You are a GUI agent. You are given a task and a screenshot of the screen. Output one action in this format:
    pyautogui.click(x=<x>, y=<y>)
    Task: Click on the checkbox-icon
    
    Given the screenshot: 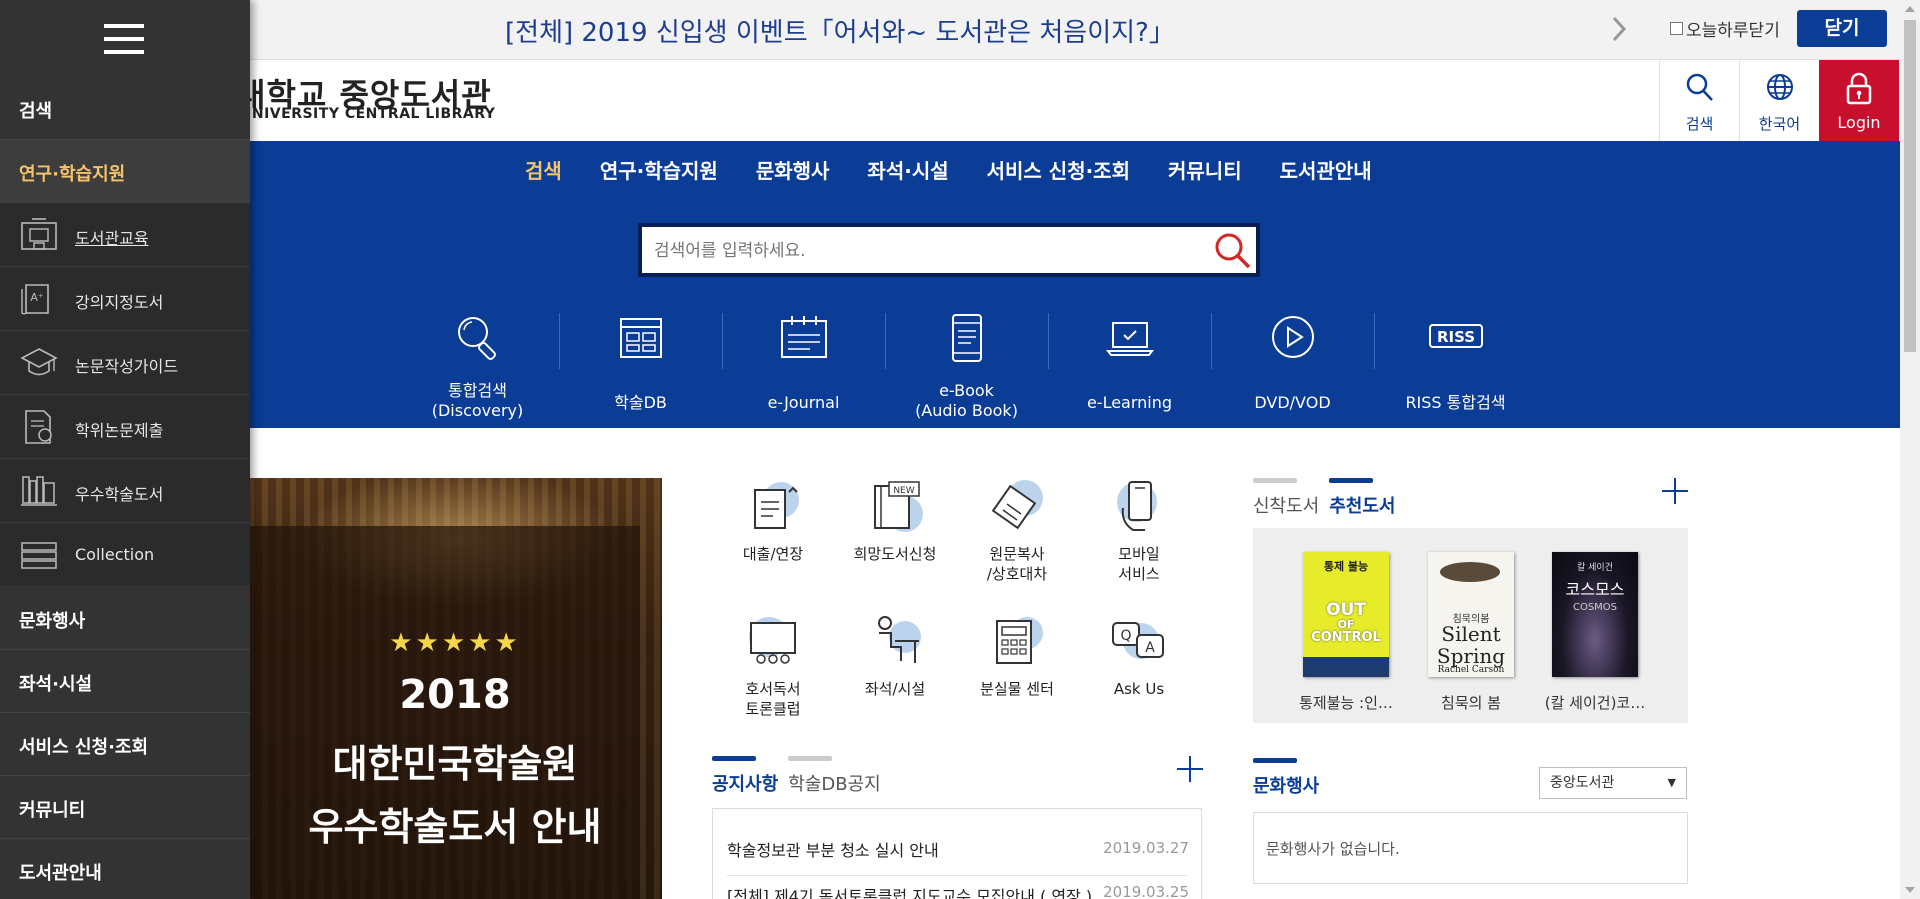 What is the action you would take?
    pyautogui.click(x=1676, y=28)
    